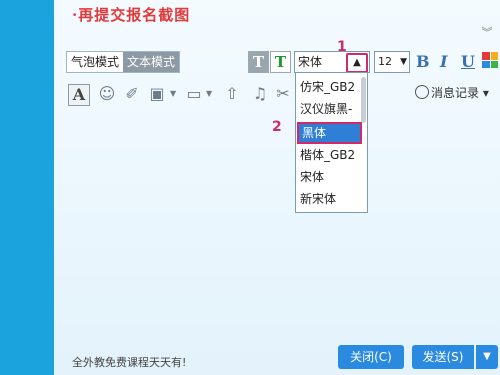  I want to click on send-button: 发送(S), so click(443, 357).